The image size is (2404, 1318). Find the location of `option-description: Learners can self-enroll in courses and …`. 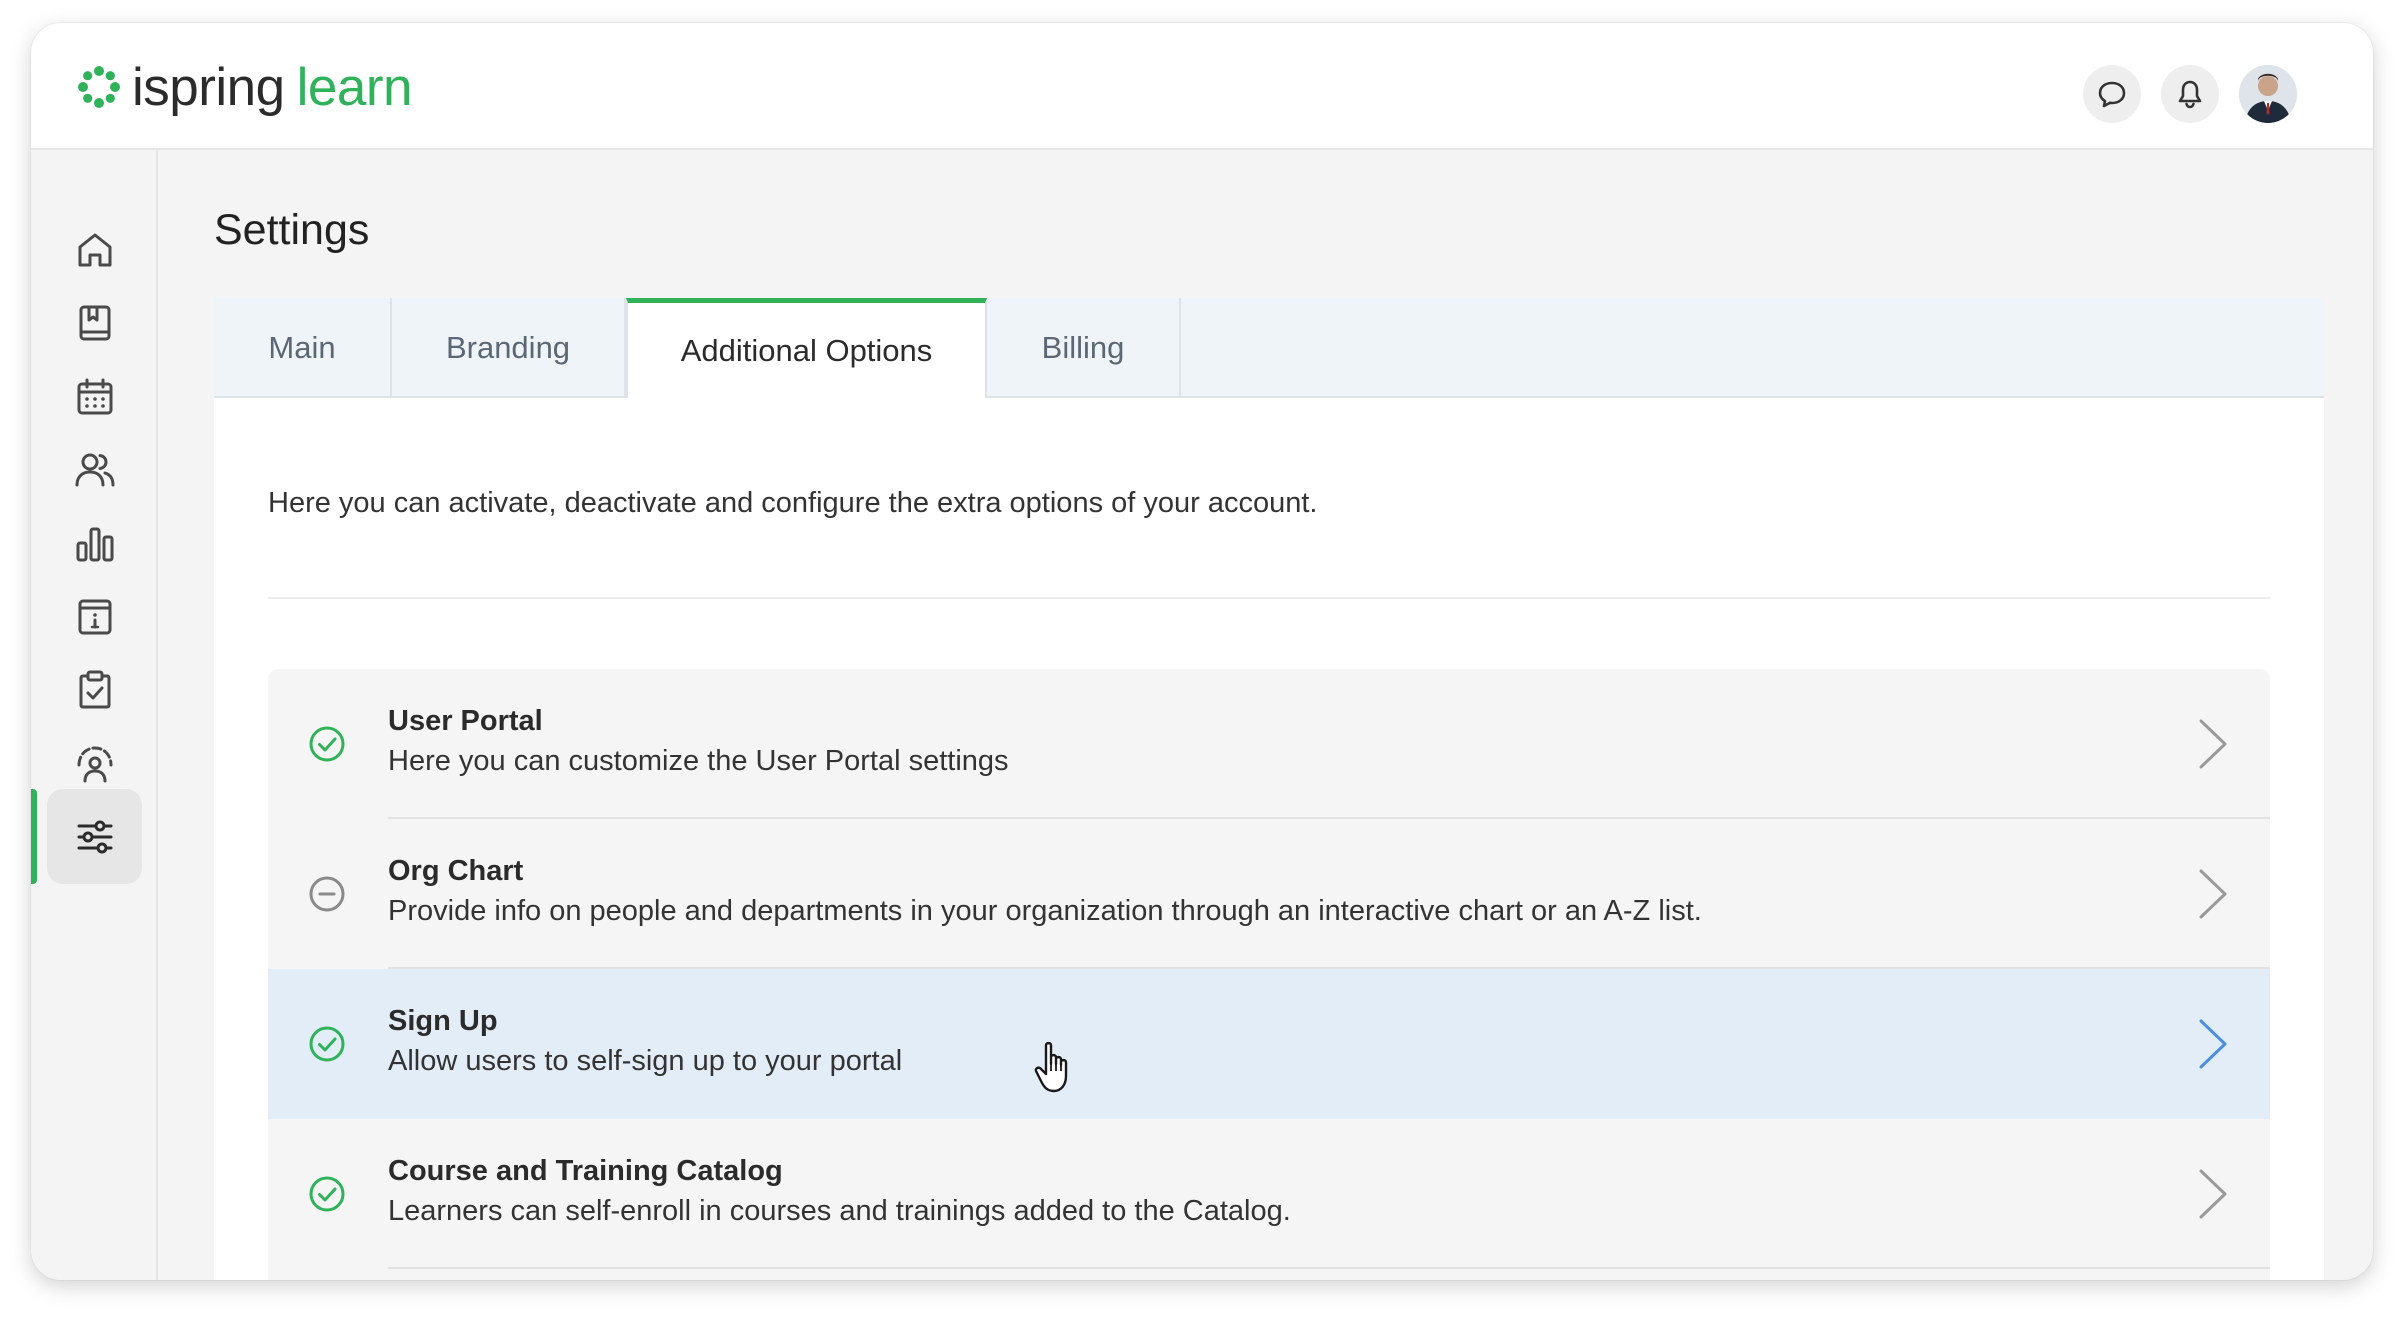

option-description: Learners can self-enroll in courses and … is located at coordinates (839, 1211).